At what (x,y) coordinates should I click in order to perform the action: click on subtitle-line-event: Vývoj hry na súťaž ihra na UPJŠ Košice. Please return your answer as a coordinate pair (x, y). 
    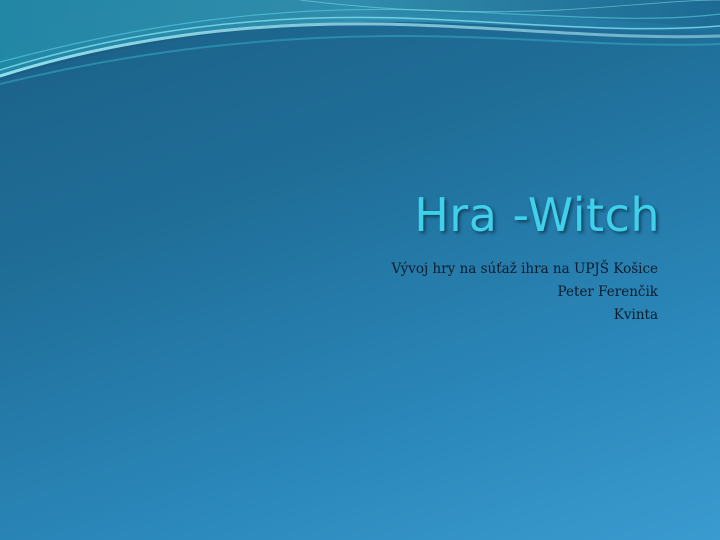
    Looking at the image, I should click on (524, 269).